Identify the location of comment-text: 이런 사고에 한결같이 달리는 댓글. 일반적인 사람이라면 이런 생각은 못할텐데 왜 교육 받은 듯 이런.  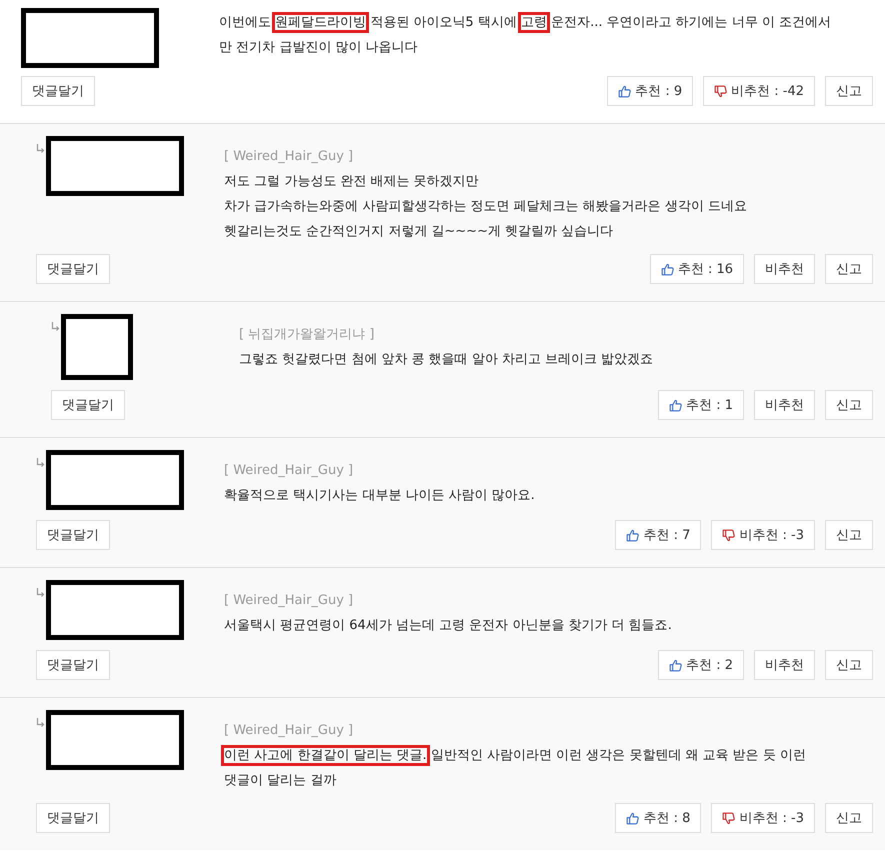
(515, 755).